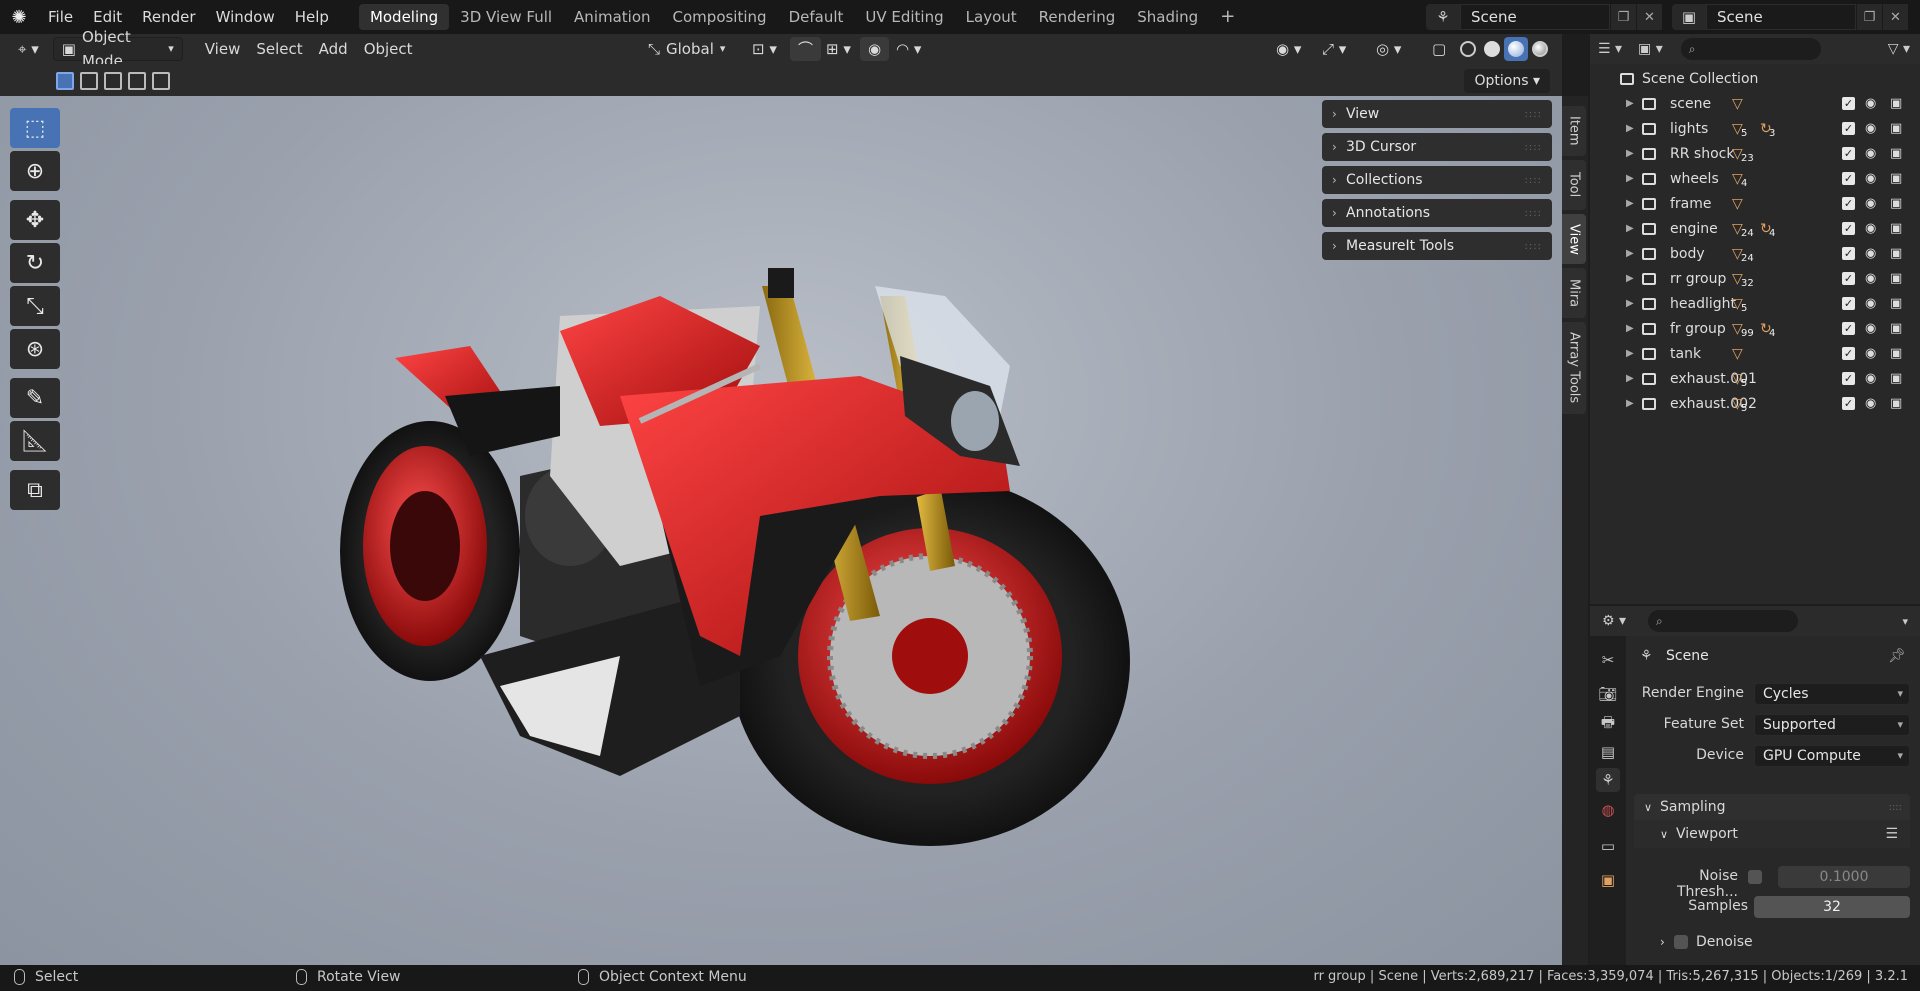 The width and height of the screenshot is (1920, 991). What do you see at coordinates (245, 17) in the screenshot?
I see `menu-window: Window` at bounding box center [245, 17].